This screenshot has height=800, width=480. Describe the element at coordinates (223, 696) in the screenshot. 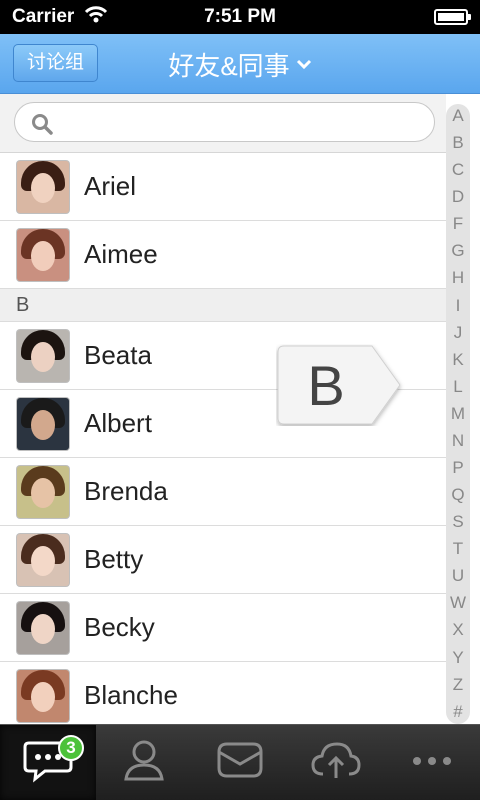

I see `contact-row: Blanche` at that location.